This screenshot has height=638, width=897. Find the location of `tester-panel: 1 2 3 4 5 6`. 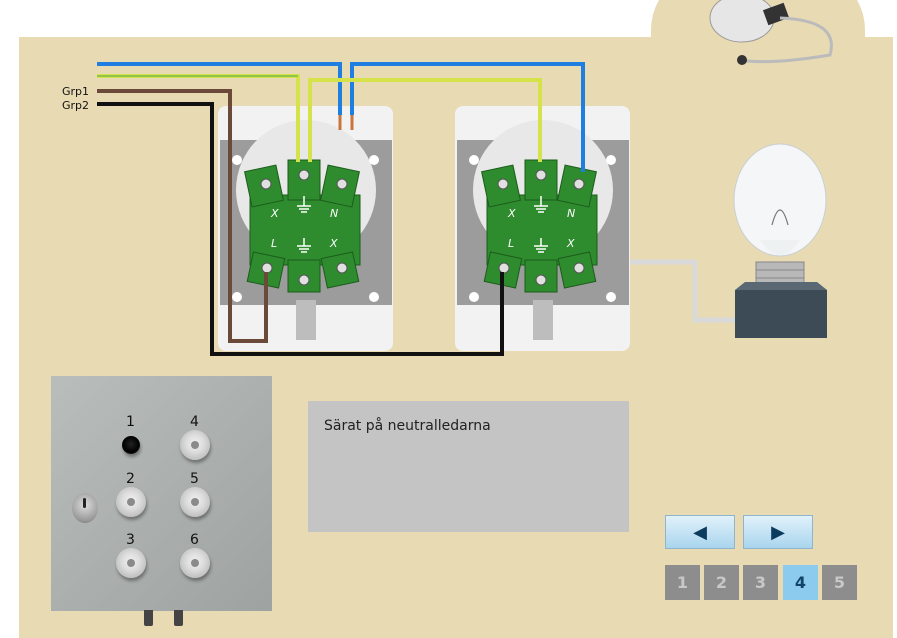

tester-panel: 1 2 3 4 5 6 is located at coordinates (161, 493).